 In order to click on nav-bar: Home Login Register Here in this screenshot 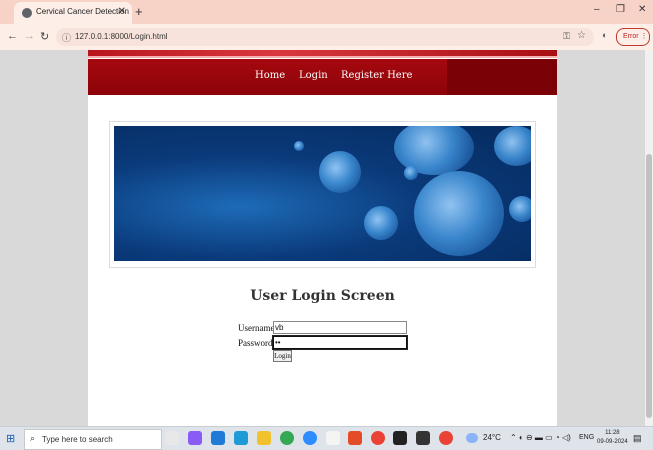, I will do `click(322, 77)`.